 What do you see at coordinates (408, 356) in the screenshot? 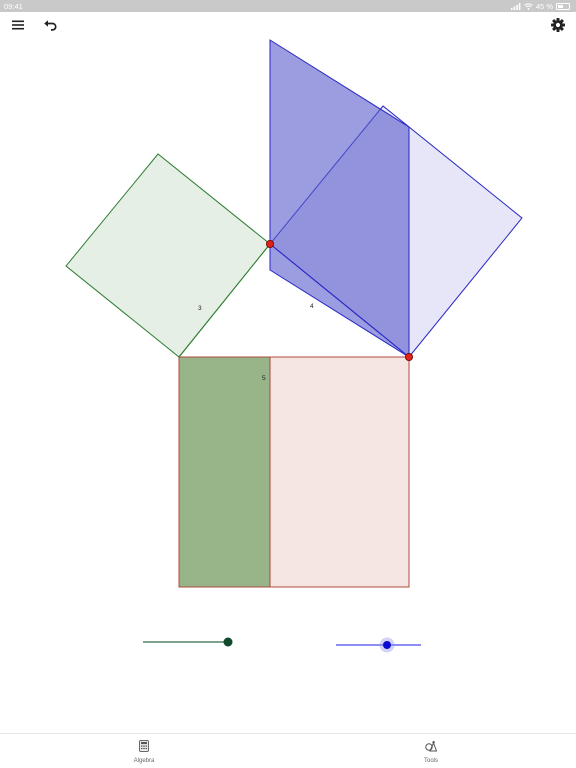
I see `point-vertex-b` at bounding box center [408, 356].